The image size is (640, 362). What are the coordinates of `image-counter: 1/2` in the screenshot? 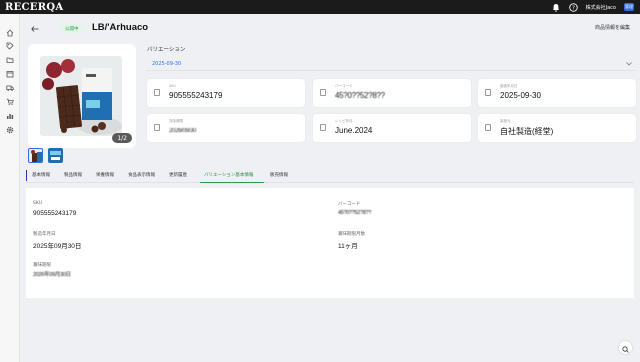 It's located at (122, 138).